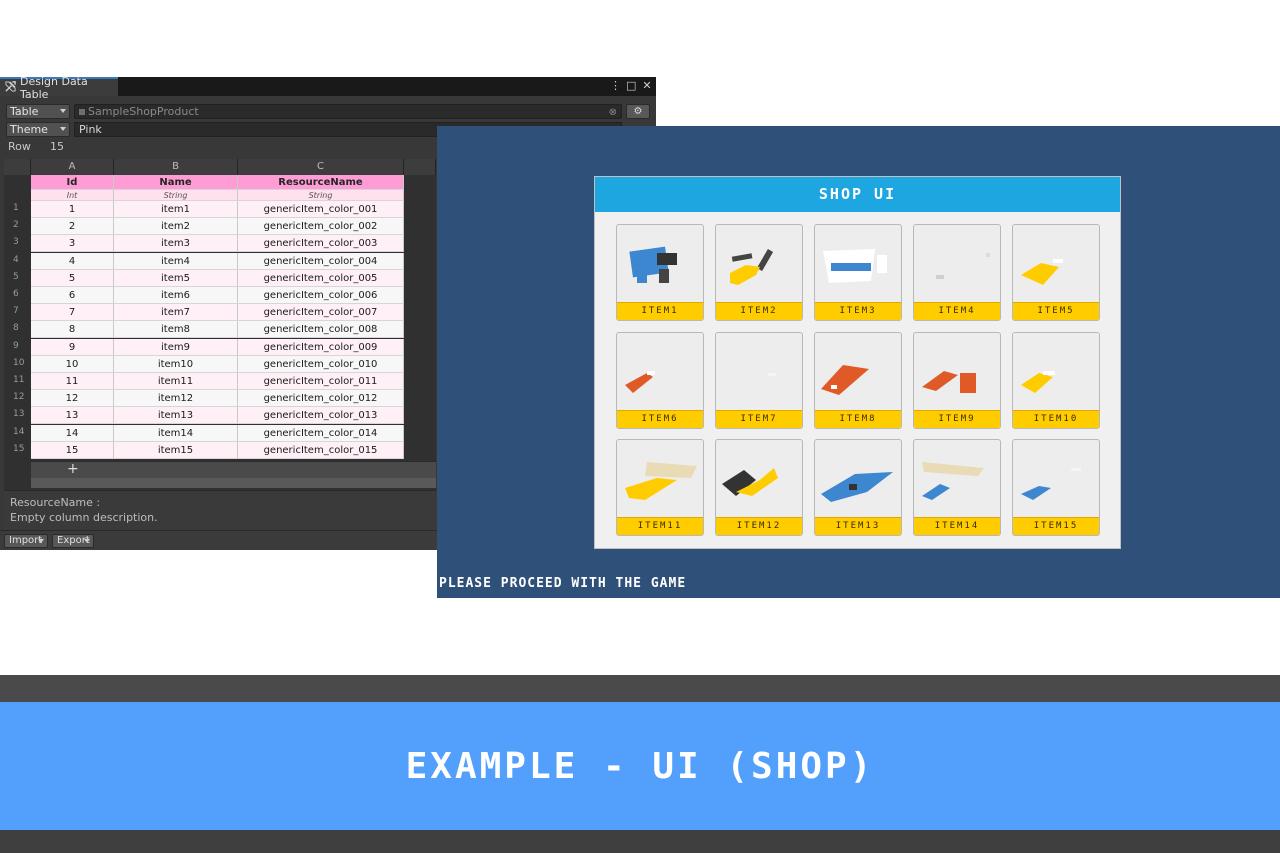 This screenshot has width=1280, height=853. What do you see at coordinates (17, 260) in the screenshot?
I see `row-number: 4` at bounding box center [17, 260].